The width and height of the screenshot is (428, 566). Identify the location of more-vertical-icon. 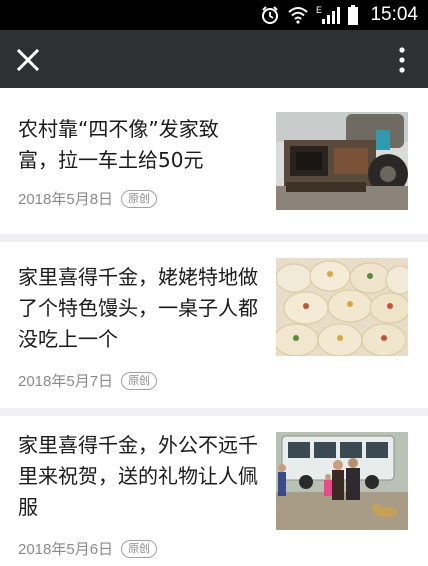
(402, 60).